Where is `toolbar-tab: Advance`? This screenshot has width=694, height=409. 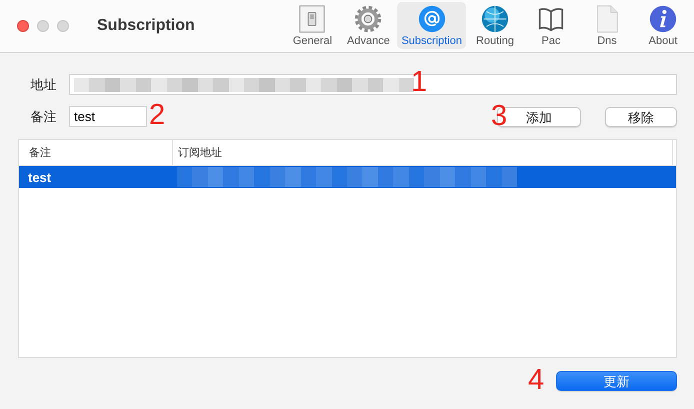
toolbar-tab: Advance is located at coordinates (368, 25).